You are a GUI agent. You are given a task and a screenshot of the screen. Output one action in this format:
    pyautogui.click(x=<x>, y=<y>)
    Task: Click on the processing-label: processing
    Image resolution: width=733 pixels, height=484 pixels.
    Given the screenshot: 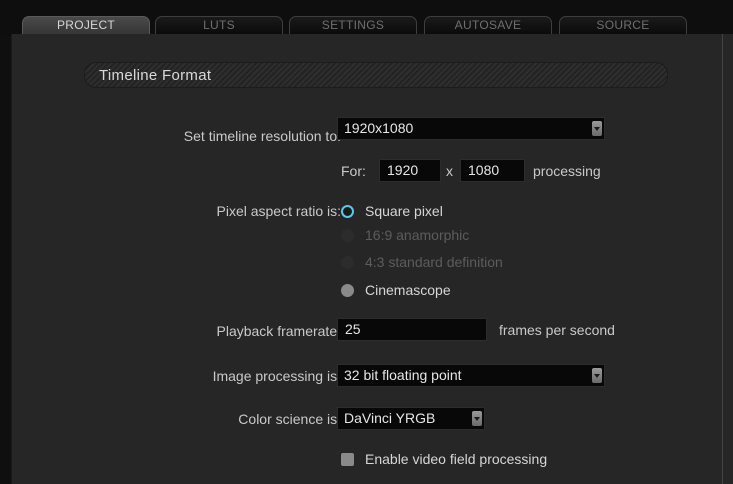 What is the action you would take?
    pyautogui.click(x=567, y=171)
    